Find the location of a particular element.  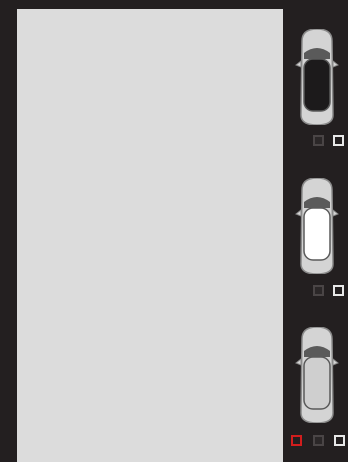

top-bar is located at coordinates (174, 4).